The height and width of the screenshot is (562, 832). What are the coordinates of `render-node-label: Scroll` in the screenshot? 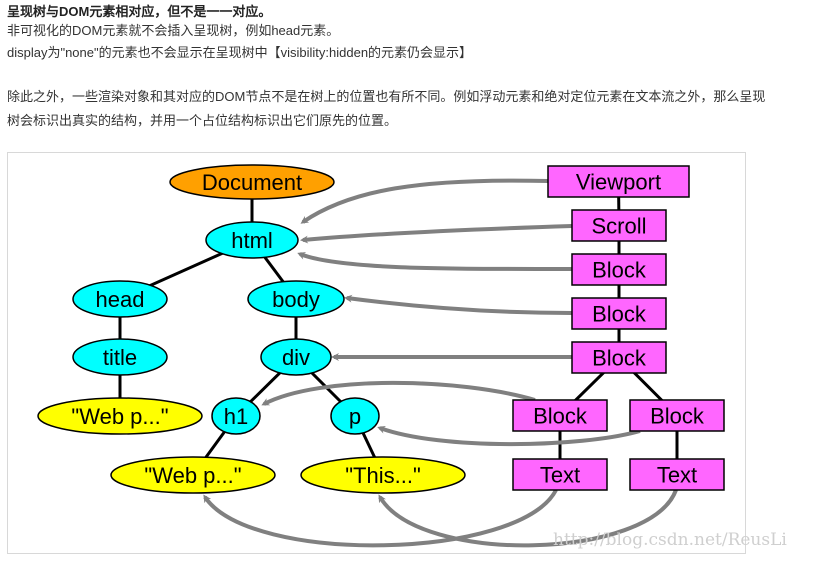 It's located at (618, 226).